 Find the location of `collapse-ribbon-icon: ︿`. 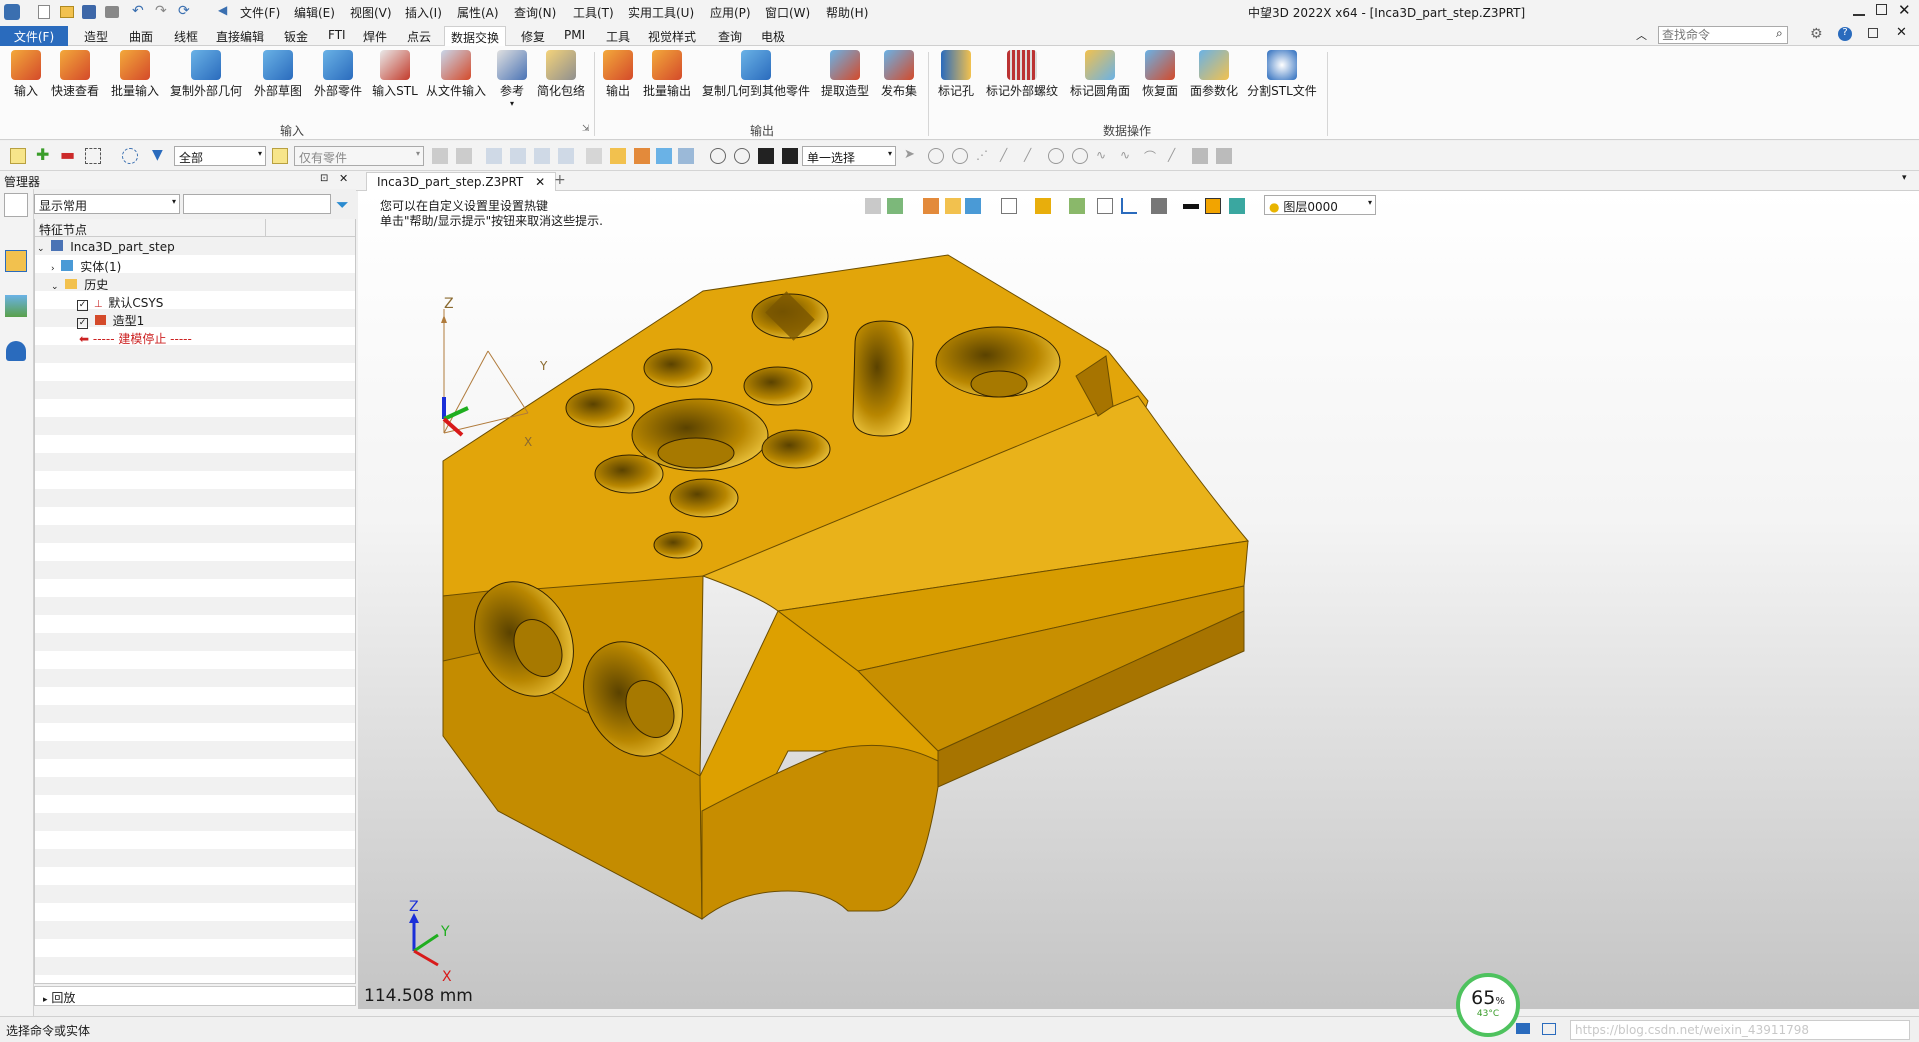

collapse-ribbon-icon: ︿ is located at coordinates (1641, 35).